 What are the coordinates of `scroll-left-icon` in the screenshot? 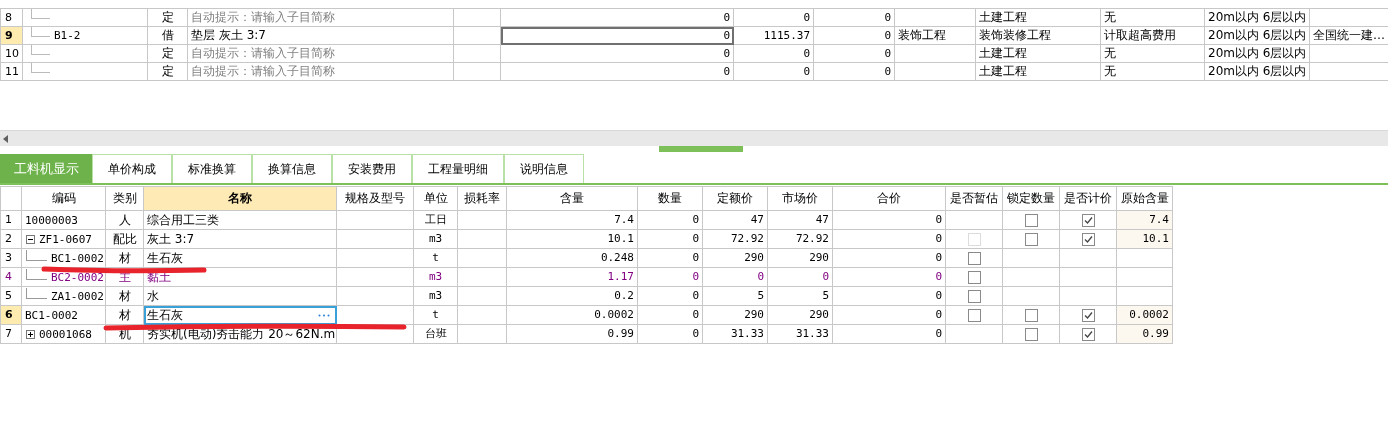 It's located at (6, 138).